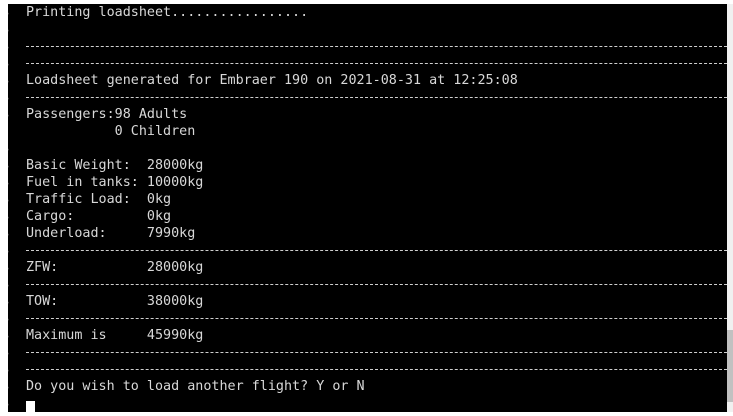 The image size is (733, 416). What do you see at coordinates (363, 335) in the screenshot?
I see `terminal-line: $Maximum is 45990kg` at bounding box center [363, 335].